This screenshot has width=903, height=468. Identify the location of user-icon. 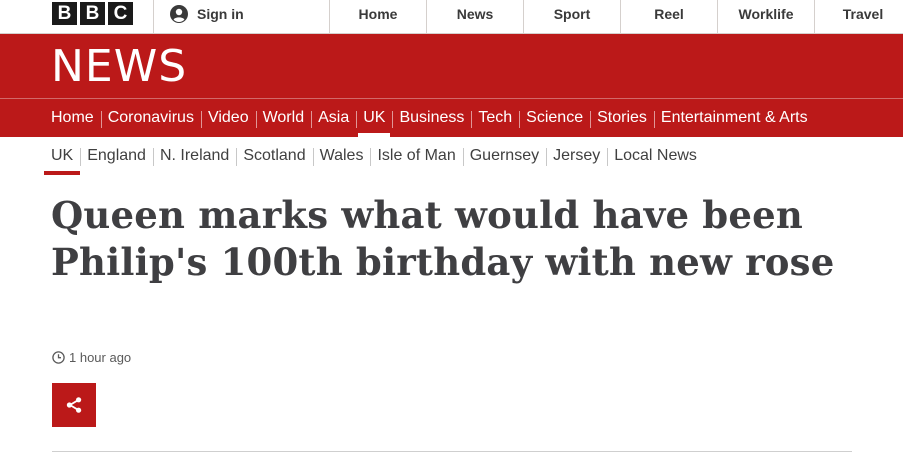
(179, 14).